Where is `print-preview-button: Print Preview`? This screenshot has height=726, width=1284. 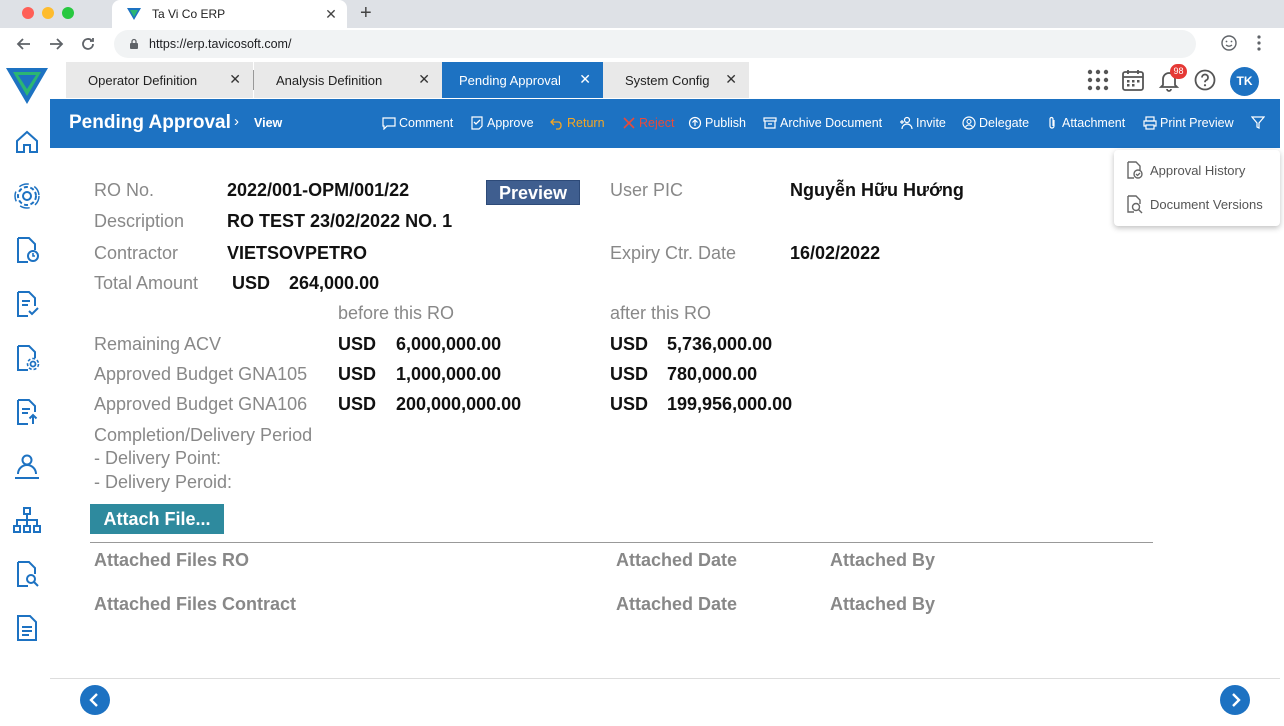 print-preview-button: Print Preview is located at coordinates (1188, 123).